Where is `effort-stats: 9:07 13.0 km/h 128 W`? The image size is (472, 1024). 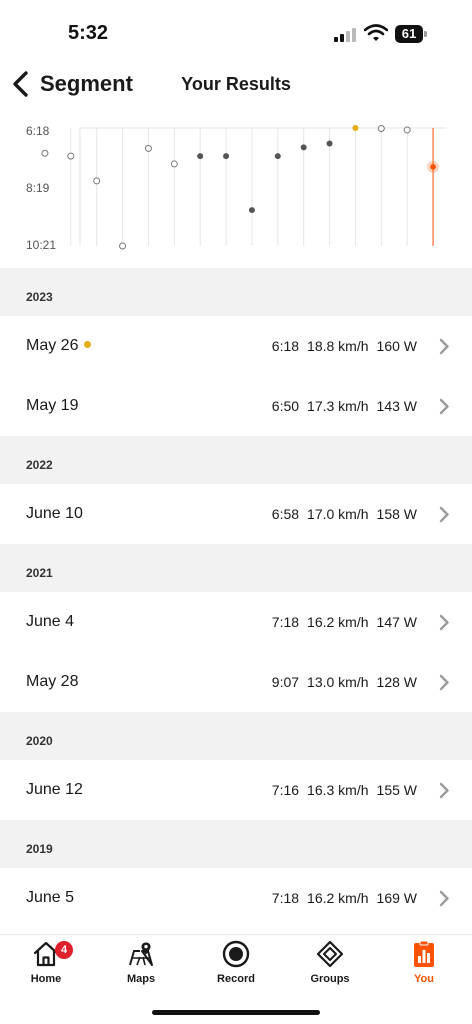
effort-stats: 9:07 13.0 km/h 128 W is located at coordinates (344, 682).